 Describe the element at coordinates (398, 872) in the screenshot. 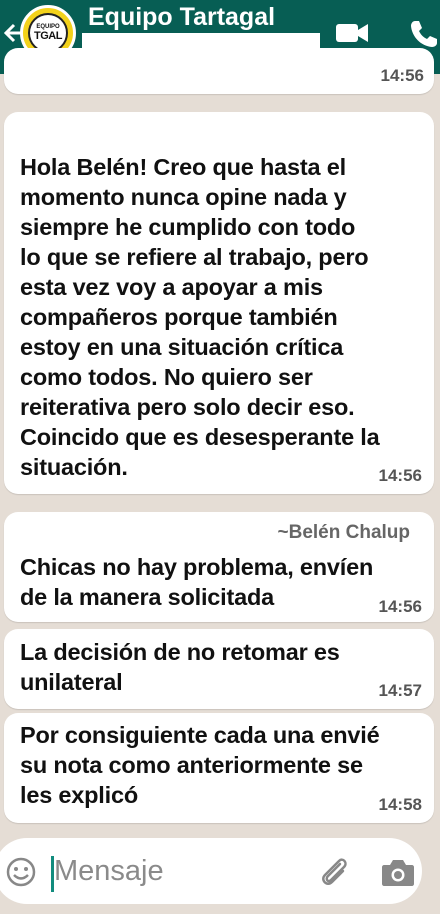

I see `camera-icon` at that location.